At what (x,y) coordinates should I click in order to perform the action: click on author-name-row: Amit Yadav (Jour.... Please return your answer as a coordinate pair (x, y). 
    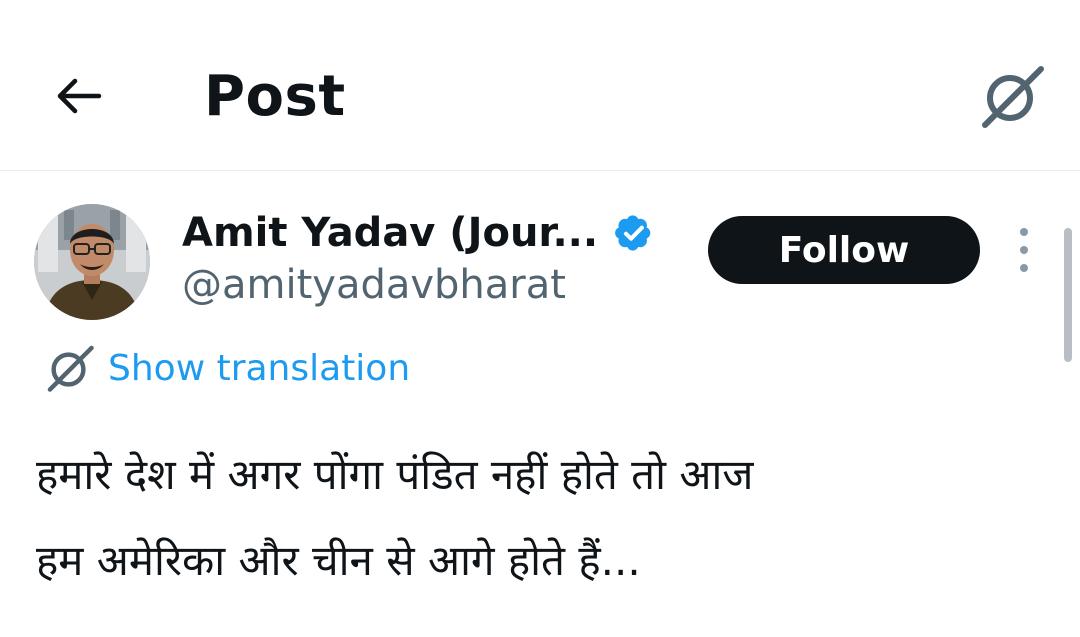
    Looking at the image, I should click on (419, 233).